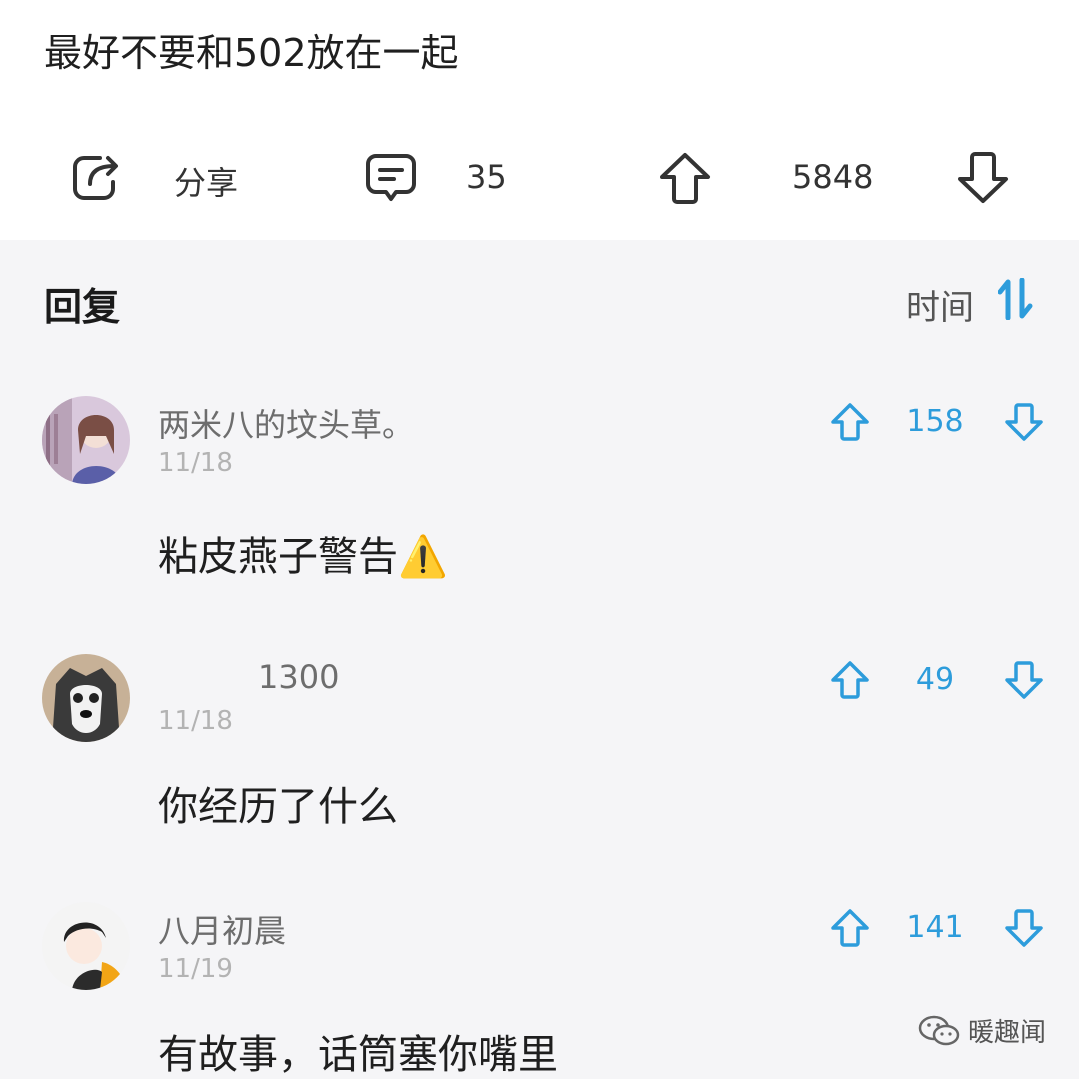  I want to click on avatar-husky-dog-image, so click(86, 698).